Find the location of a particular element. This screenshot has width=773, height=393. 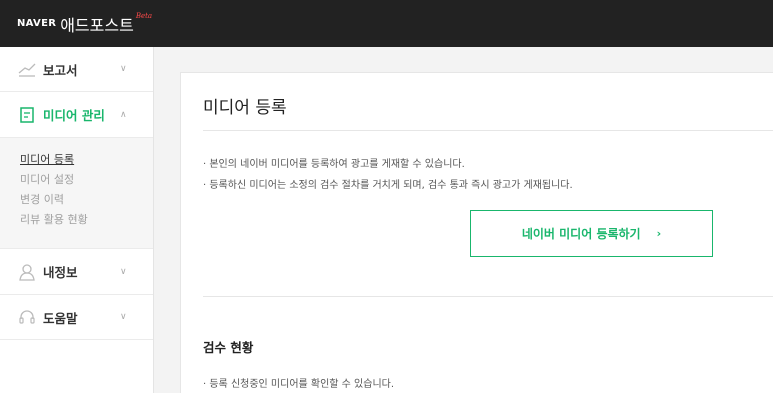

submenu-change-history: 변경 이력 is located at coordinates (42, 199).